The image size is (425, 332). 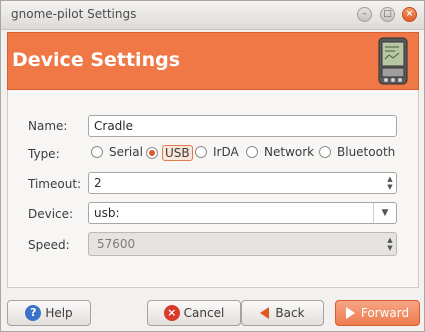 What do you see at coordinates (58, 313) in the screenshot?
I see `help-button-label: Help` at bounding box center [58, 313].